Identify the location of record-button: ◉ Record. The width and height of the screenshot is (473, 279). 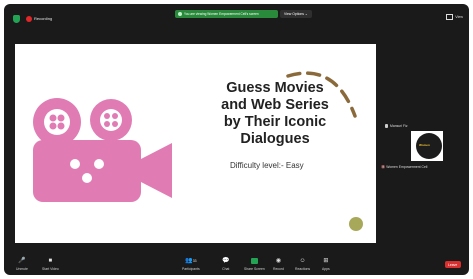
(278, 264).